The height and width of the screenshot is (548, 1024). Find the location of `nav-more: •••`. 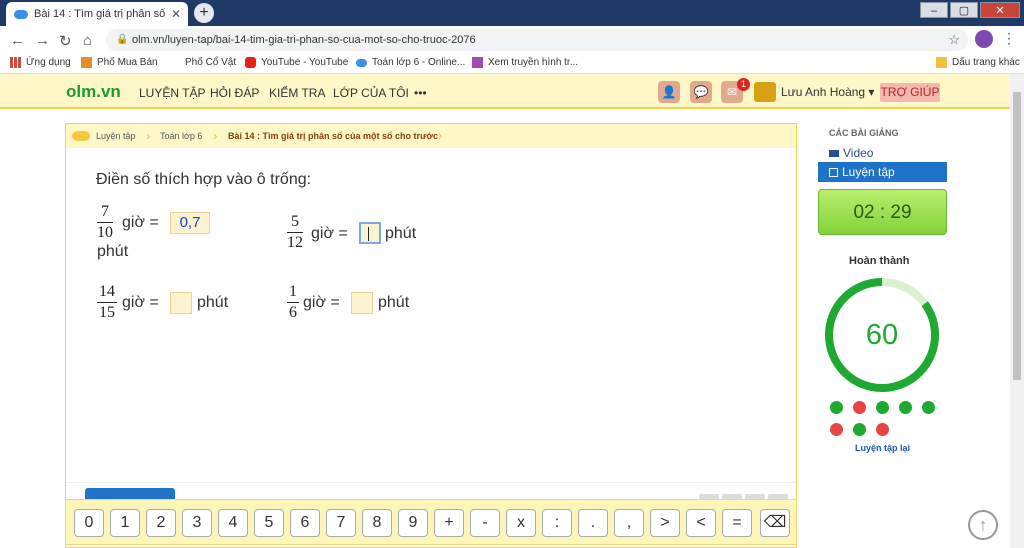

nav-more: ••• is located at coordinates (420, 93).